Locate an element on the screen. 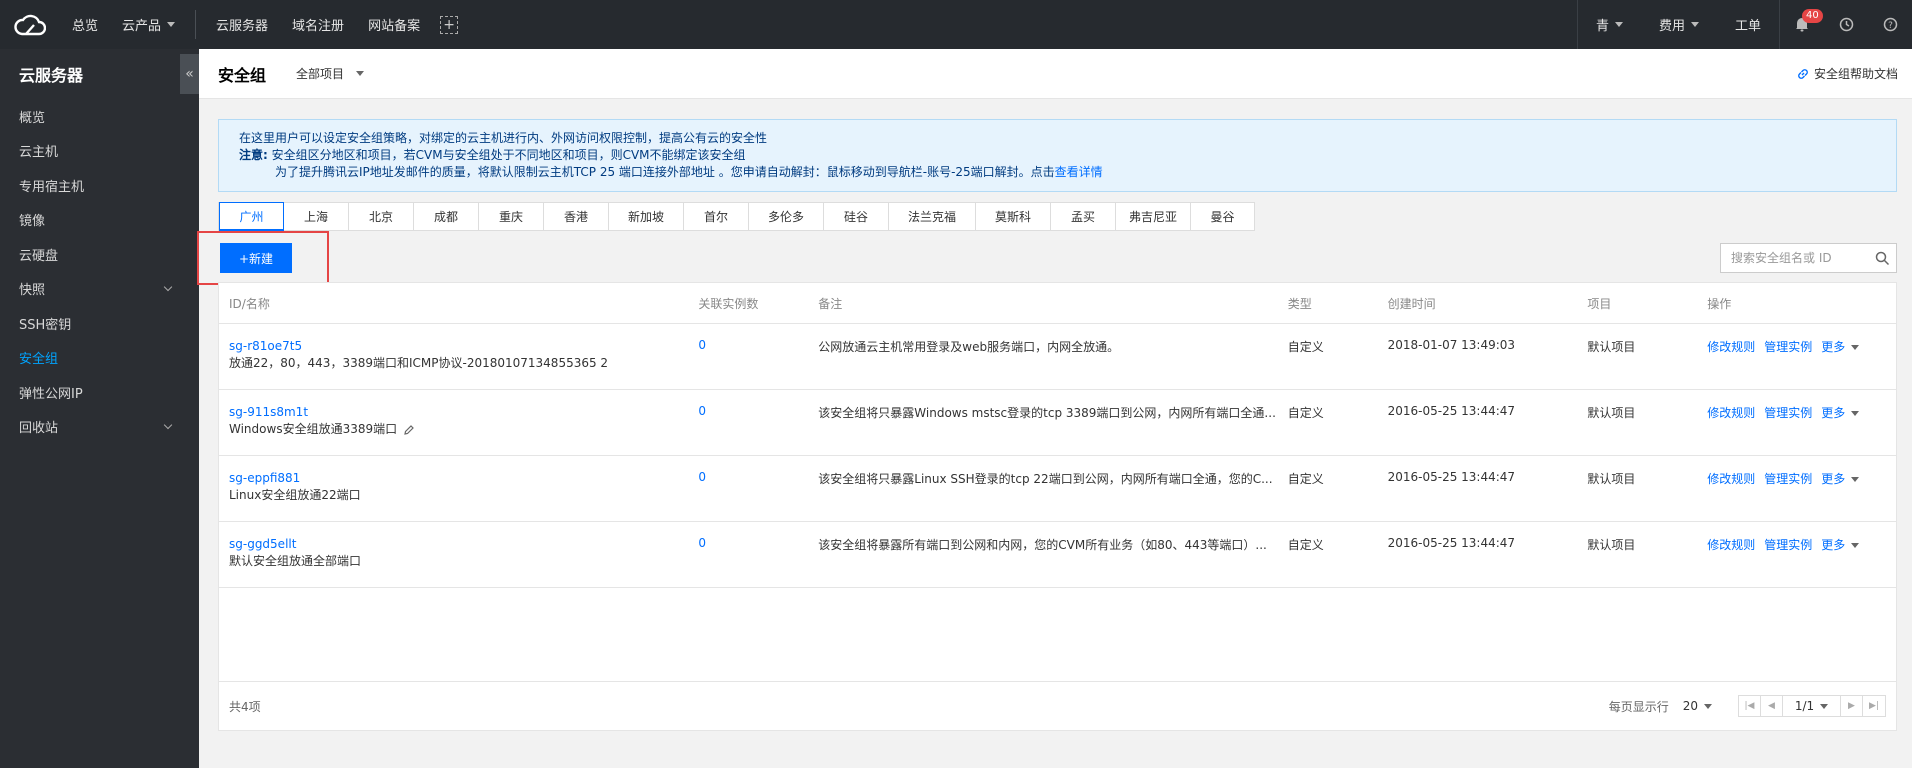 The height and width of the screenshot is (768, 1912). region-tab-guangzhou: 广州 is located at coordinates (251, 216).